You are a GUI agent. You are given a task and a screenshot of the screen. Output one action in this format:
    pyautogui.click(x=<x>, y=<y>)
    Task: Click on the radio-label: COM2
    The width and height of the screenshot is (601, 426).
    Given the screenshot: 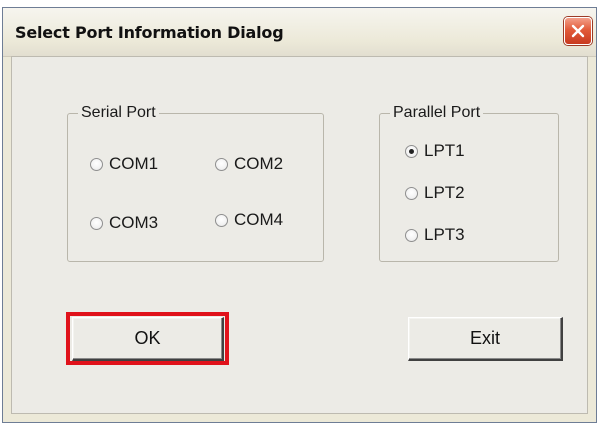 What is the action you would take?
    pyautogui.click(x=259, y=163)
    